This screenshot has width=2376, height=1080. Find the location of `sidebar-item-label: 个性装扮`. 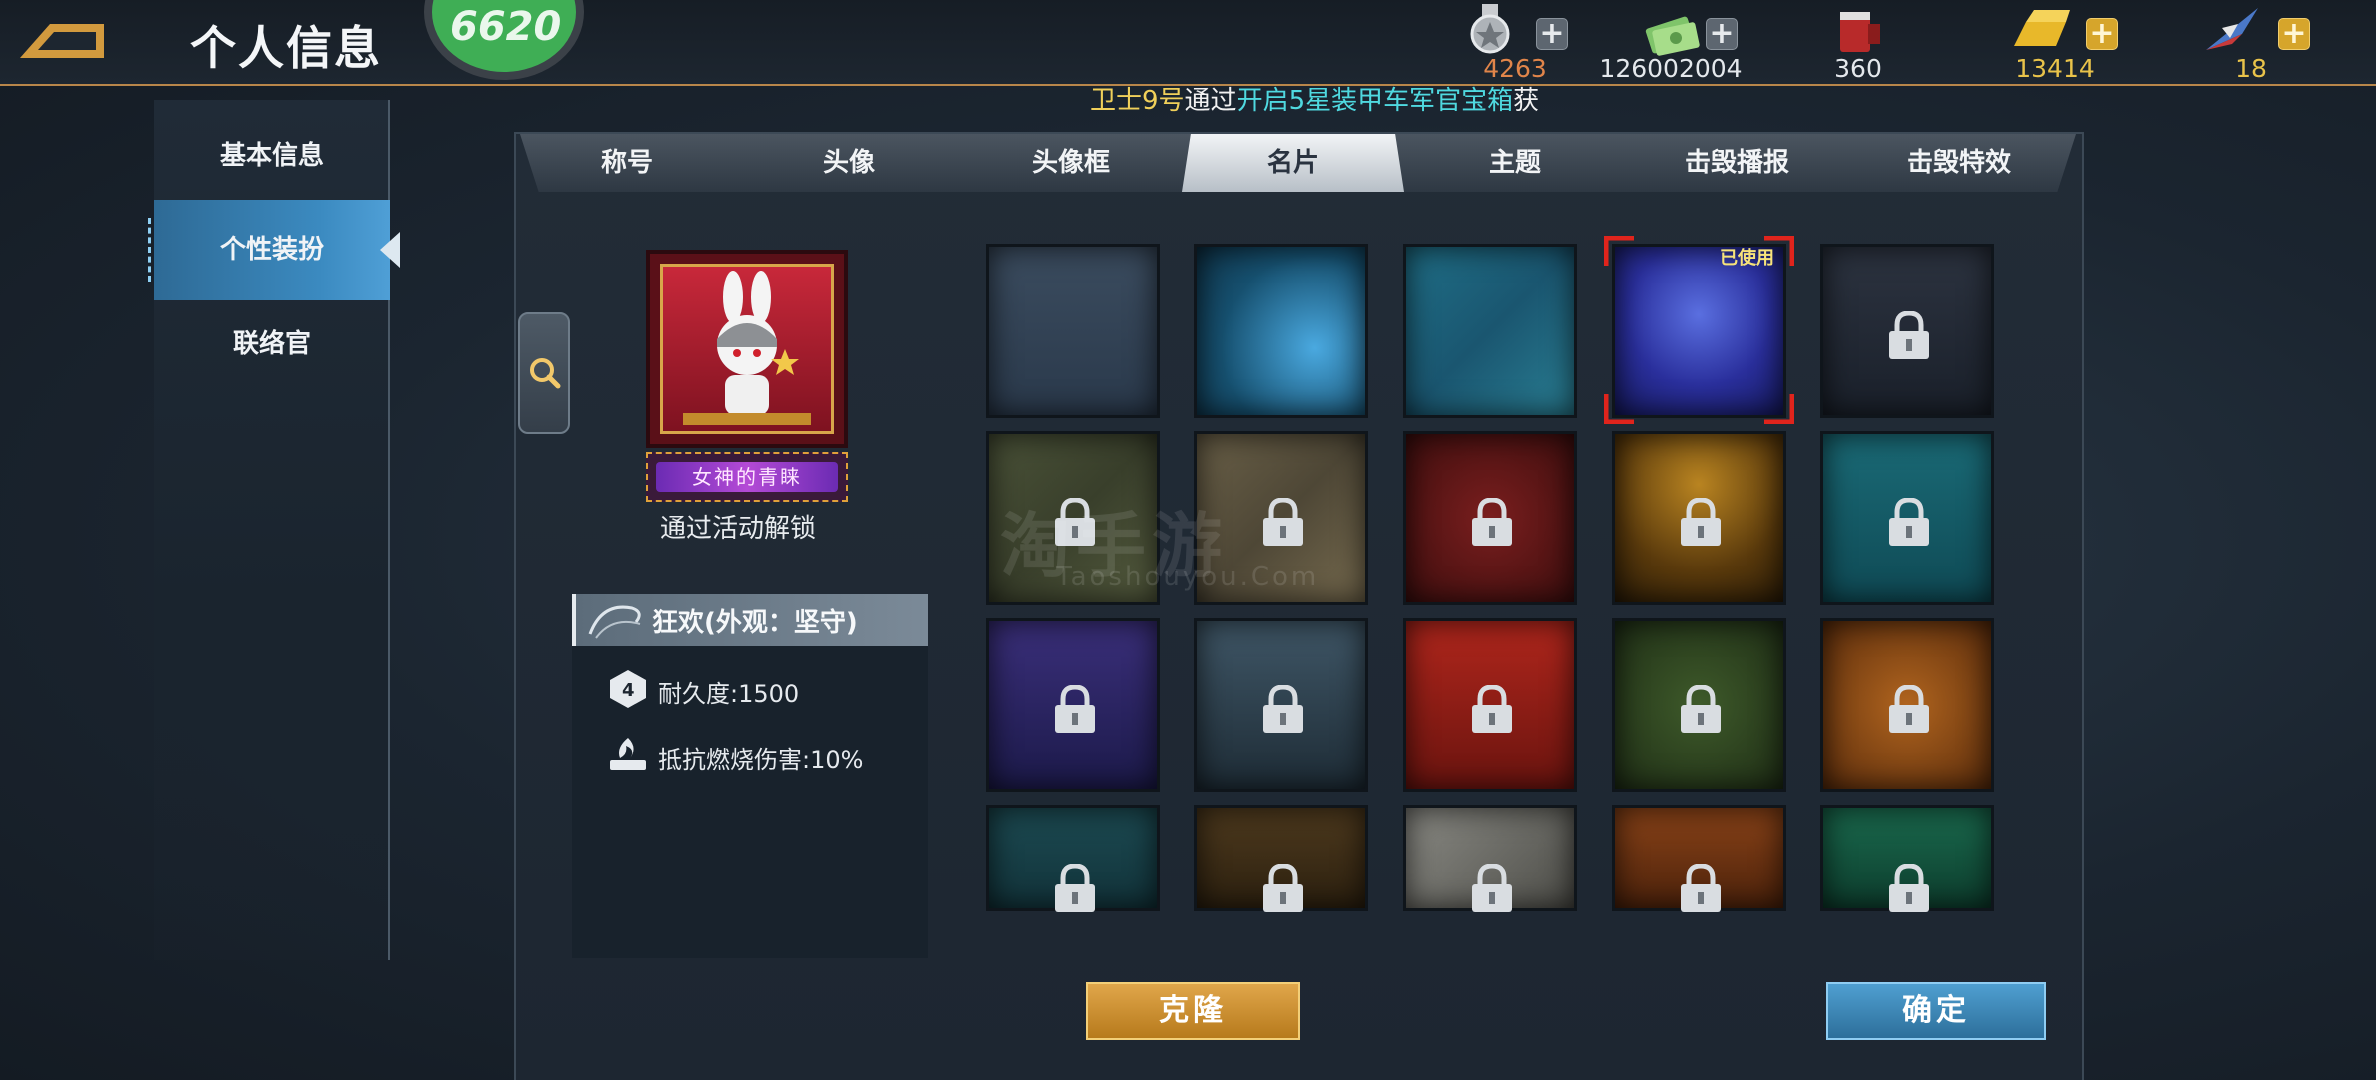

sidebar-item-label: 个性装扮 is located at coordinates (271, 250).